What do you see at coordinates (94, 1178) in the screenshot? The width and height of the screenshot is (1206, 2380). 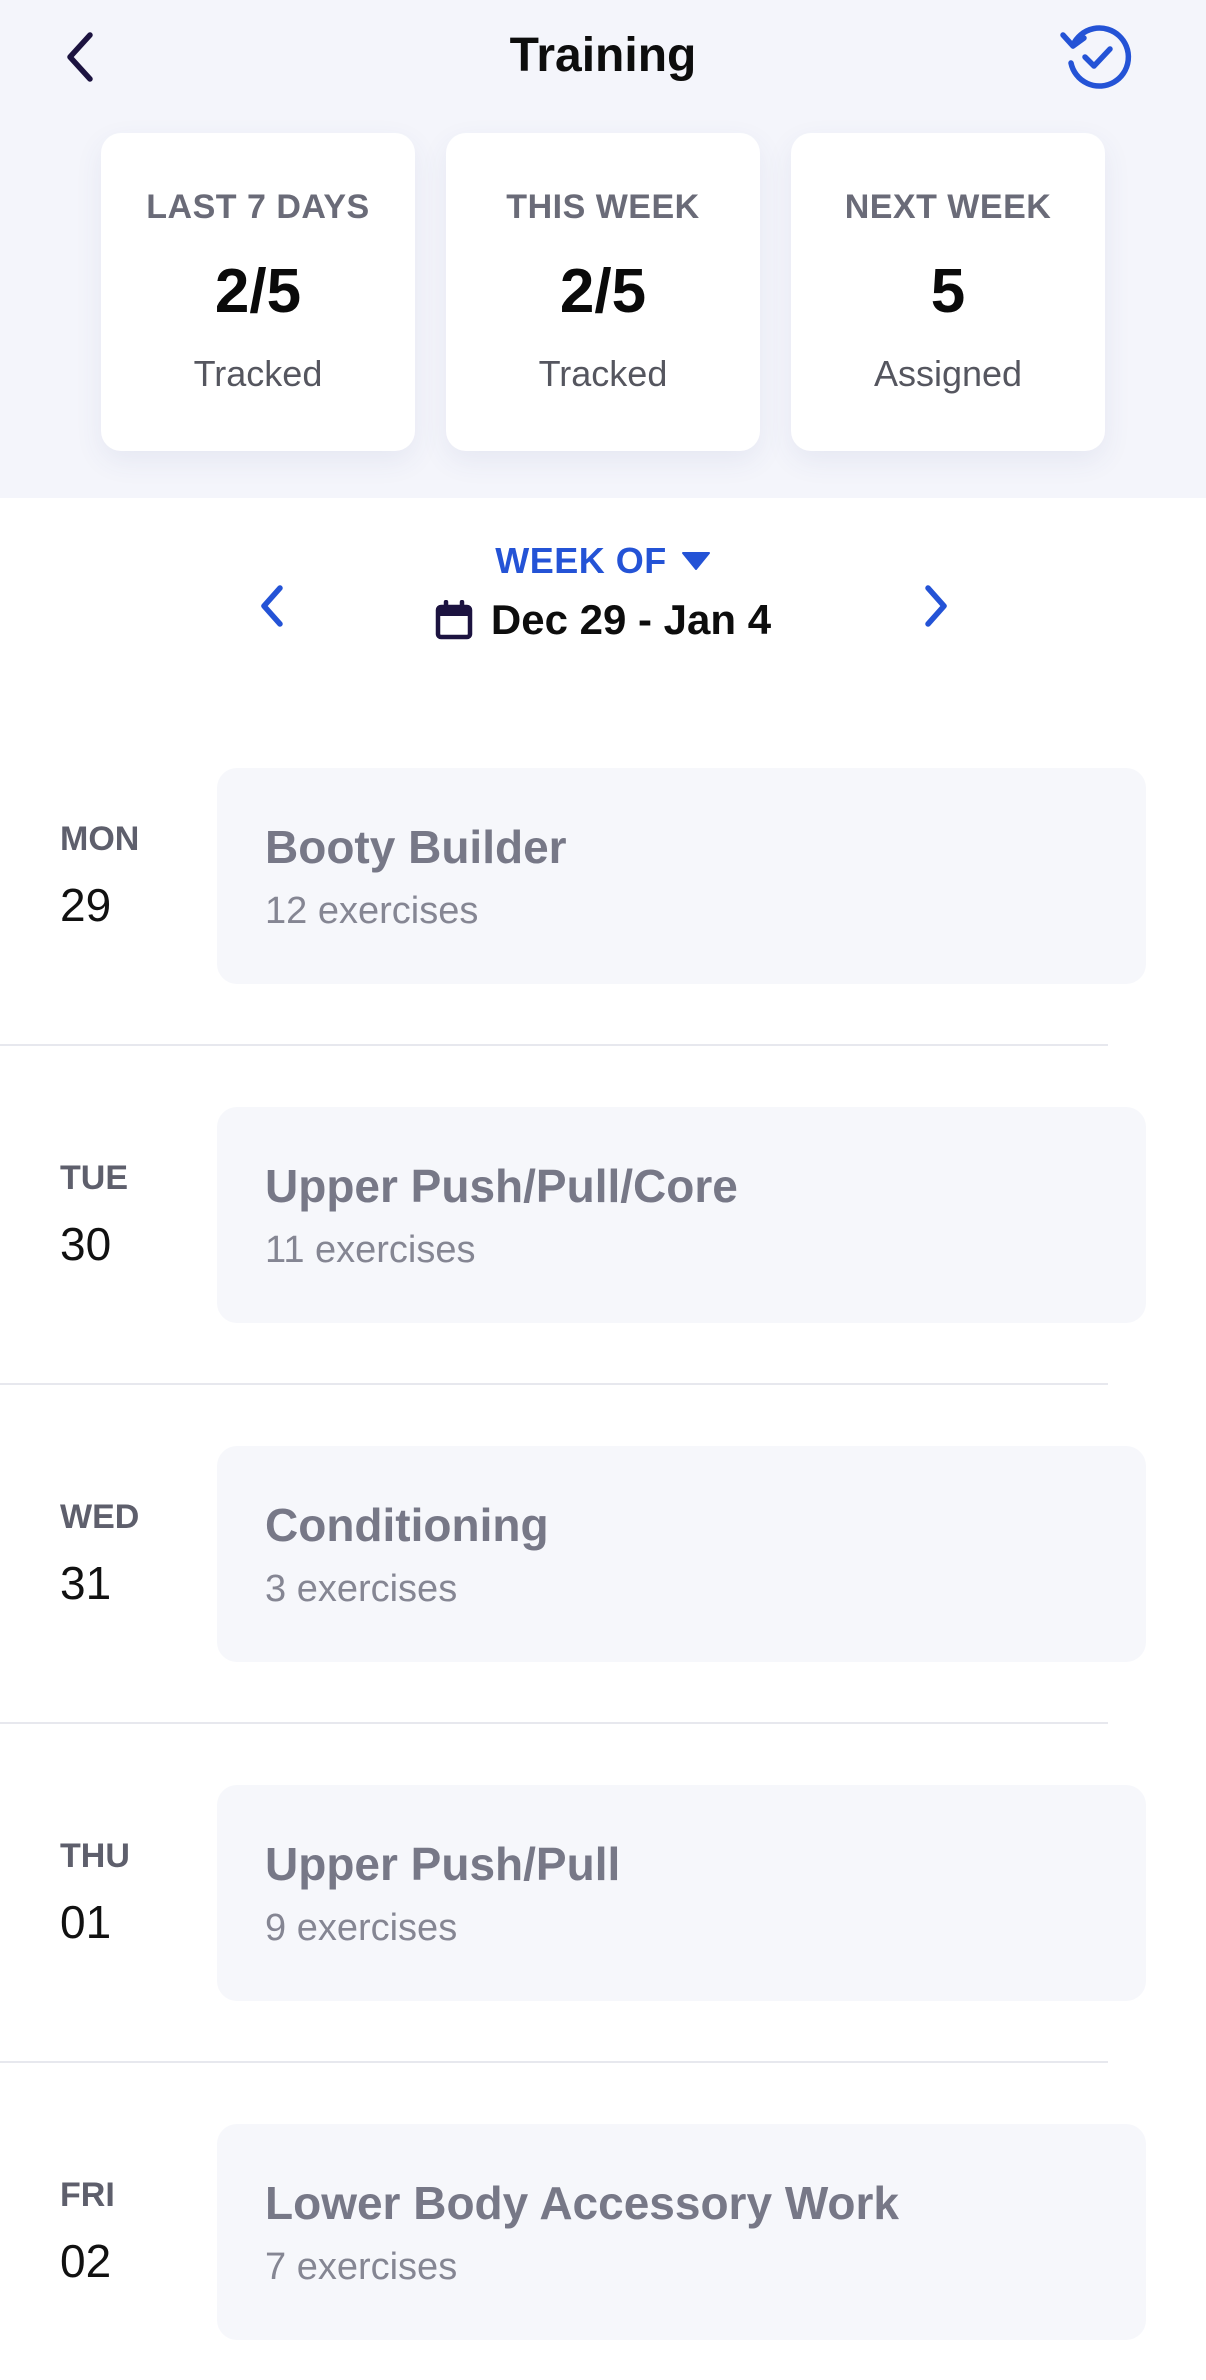 I see `day-name: TUE` at bounding box center [94, 1178].